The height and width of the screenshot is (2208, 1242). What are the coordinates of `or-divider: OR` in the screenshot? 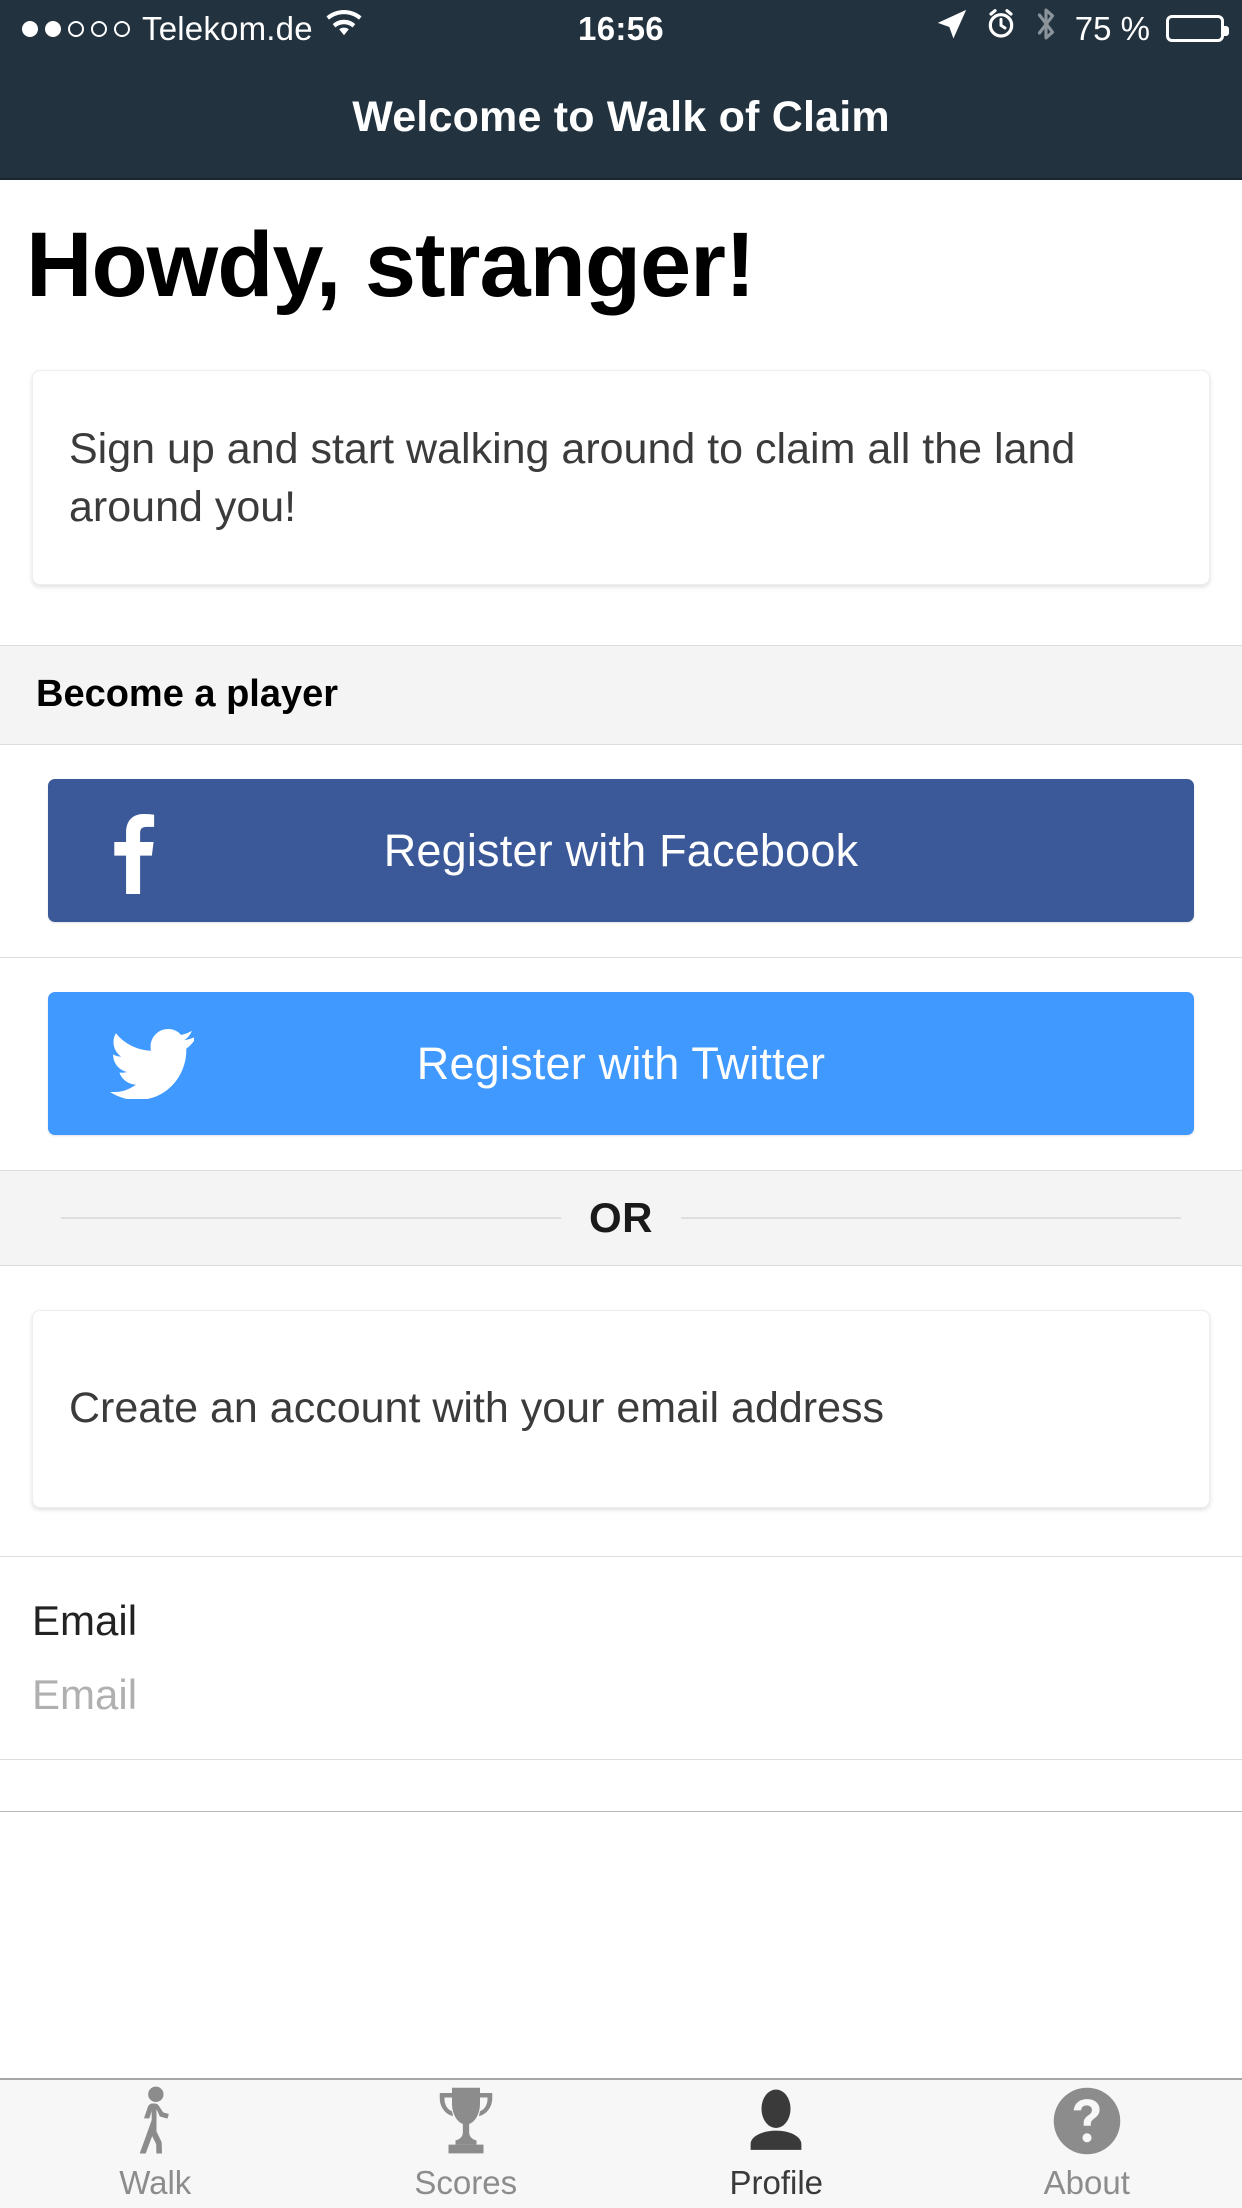 It's located at (621, 1218).